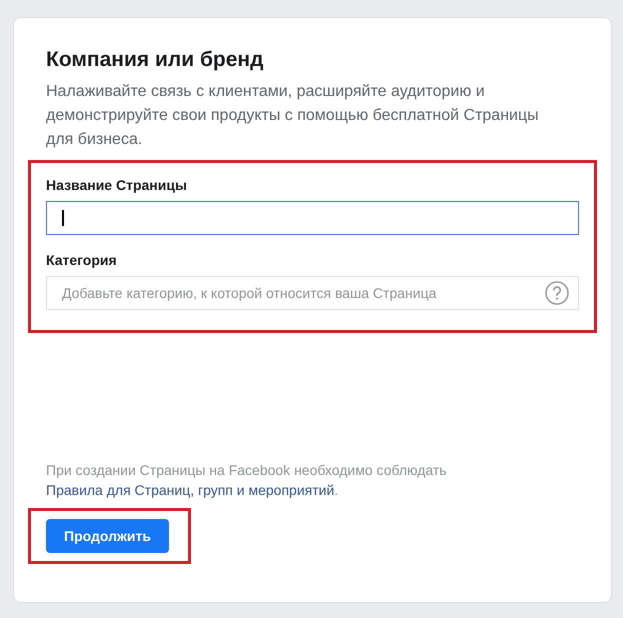  I want to click on input-field, so click(312, 218).